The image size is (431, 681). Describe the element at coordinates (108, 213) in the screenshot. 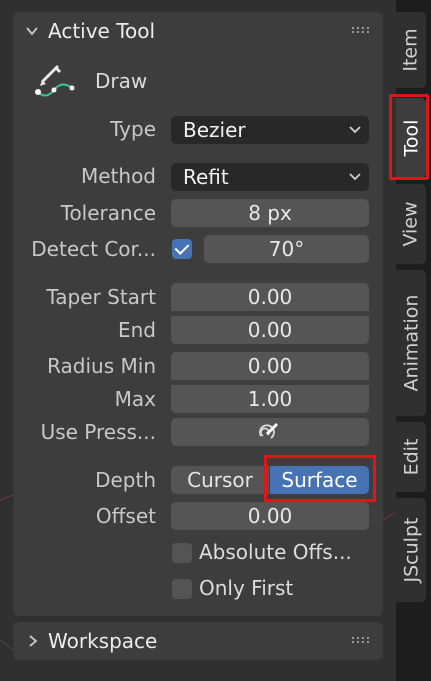

I see `tolerance-label: Tolerance` at that location.